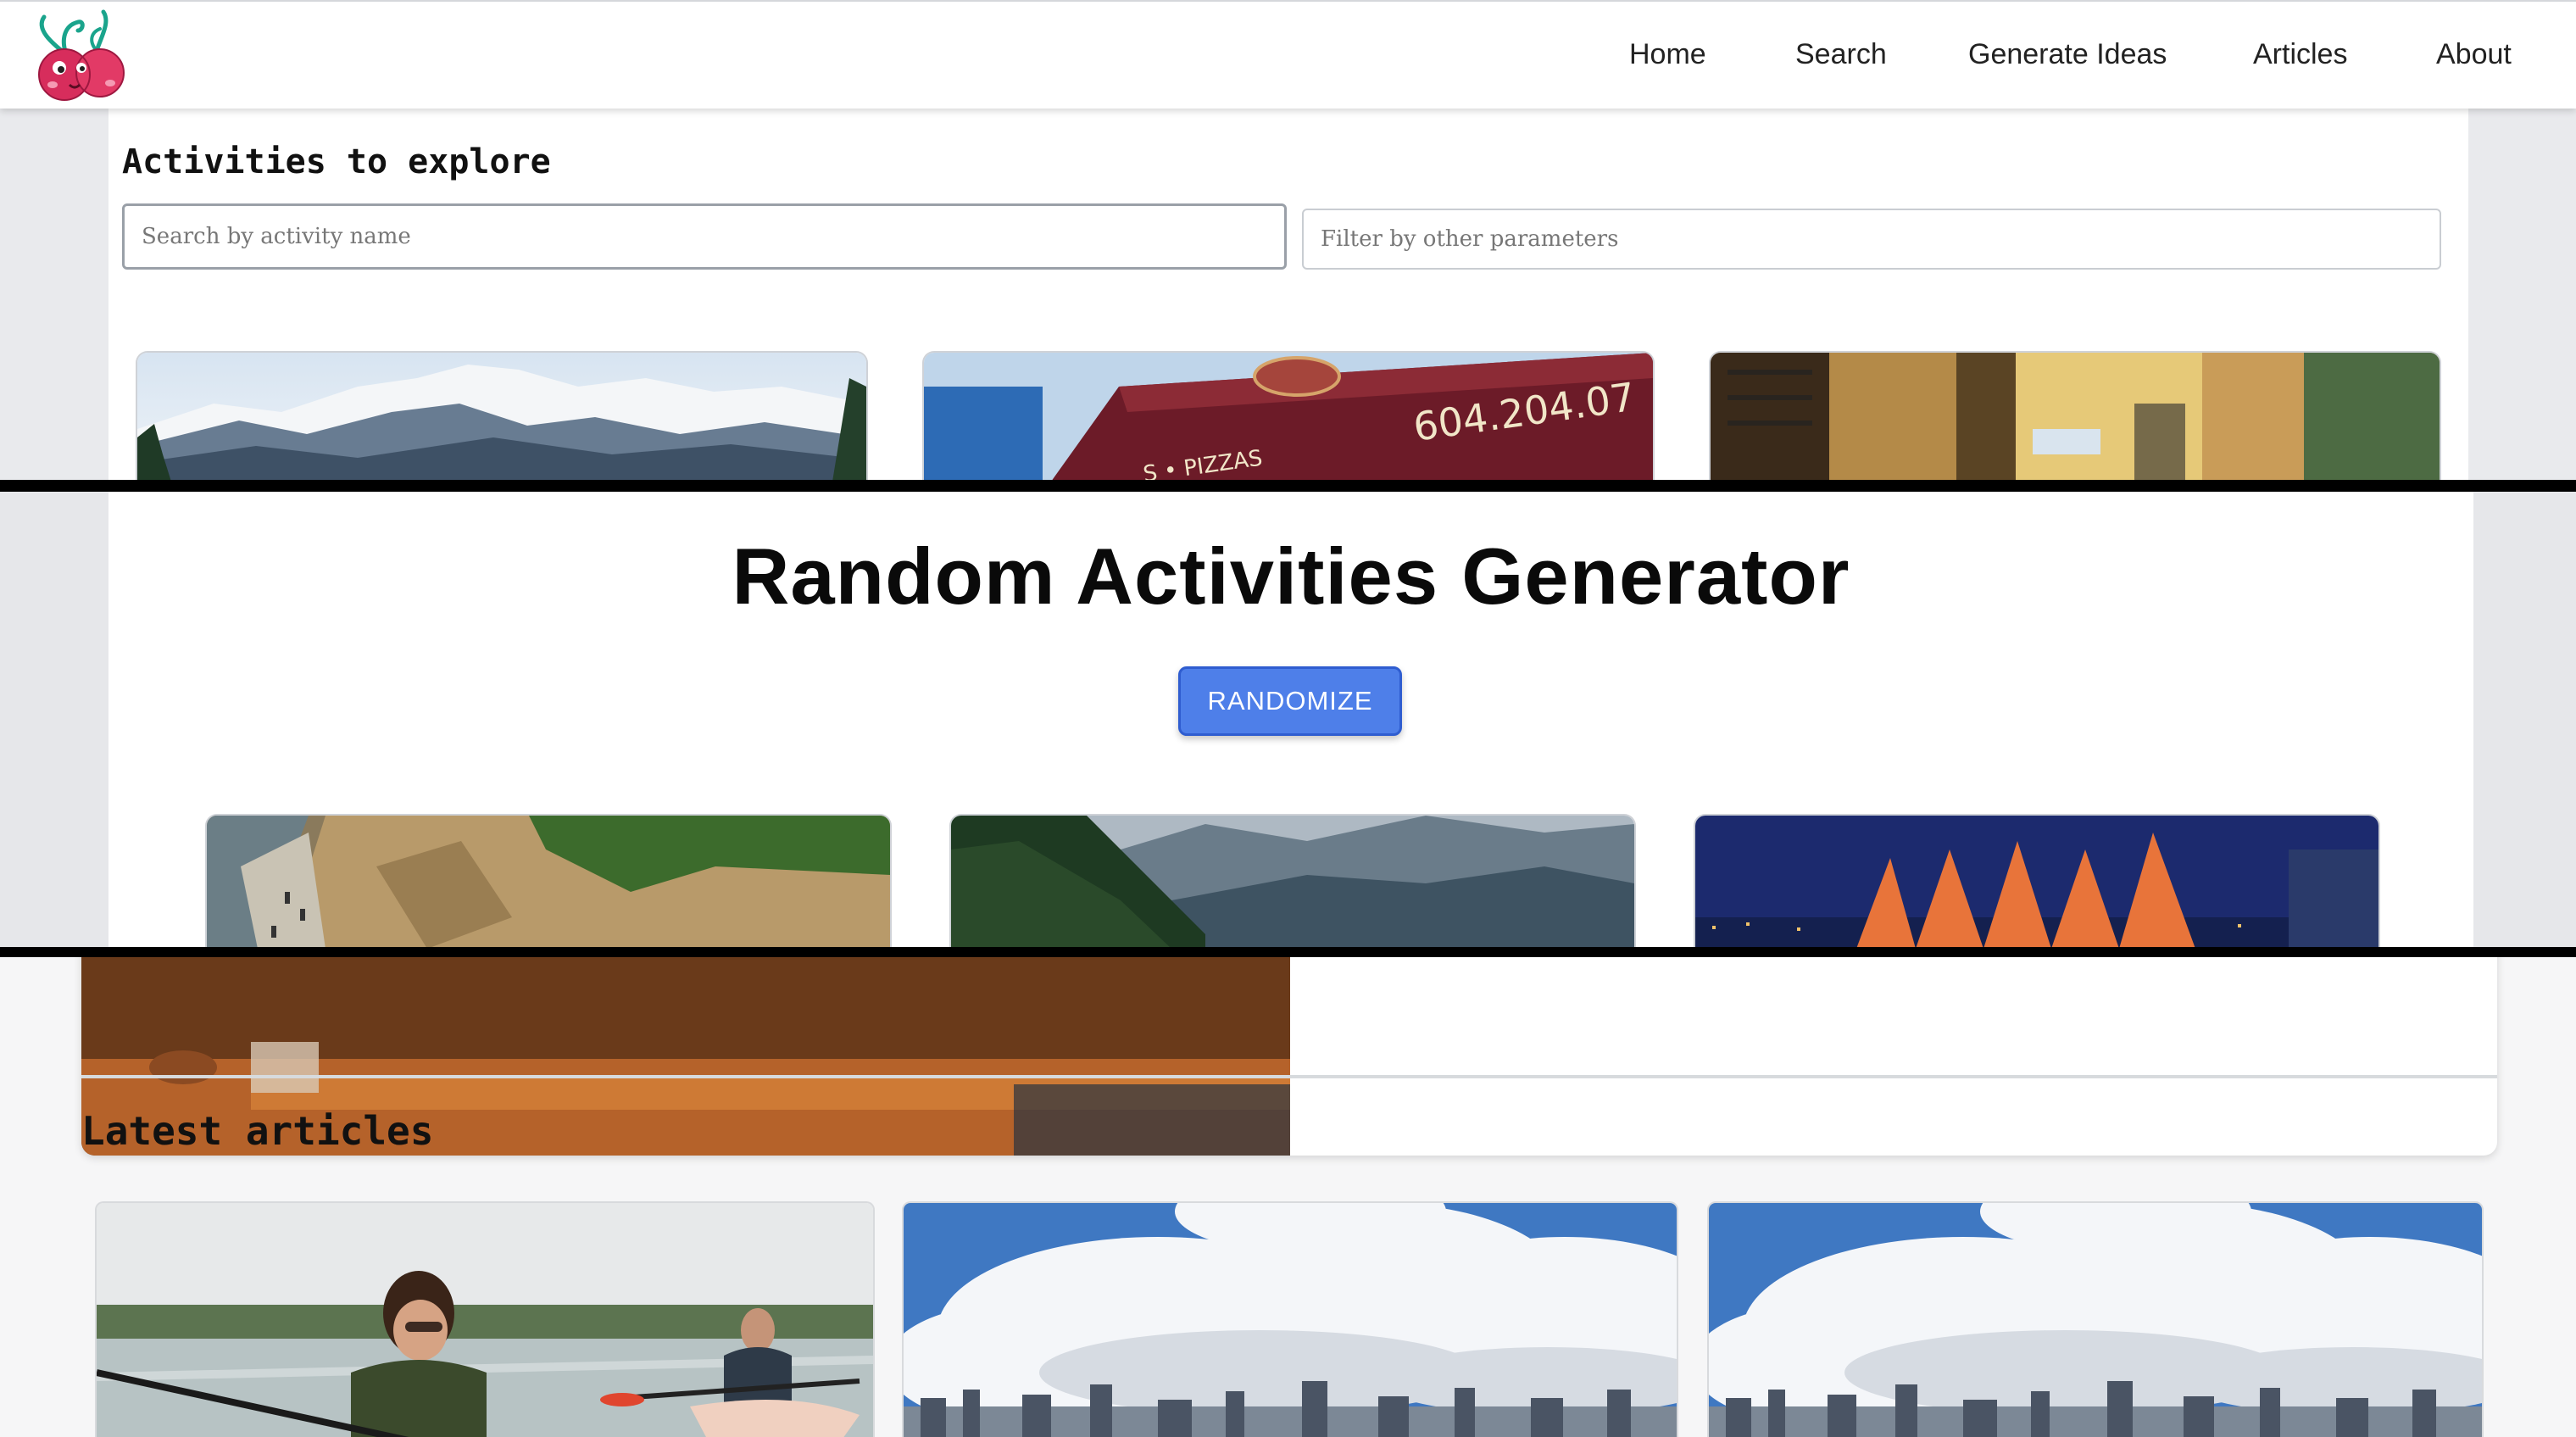 This screenshot has height=1437, width=2576. What do you see at coordinates (1290, 701) in the screenshot?
I see `randomize-button: RANDOMIZE` at bounding box center [1290, 701].